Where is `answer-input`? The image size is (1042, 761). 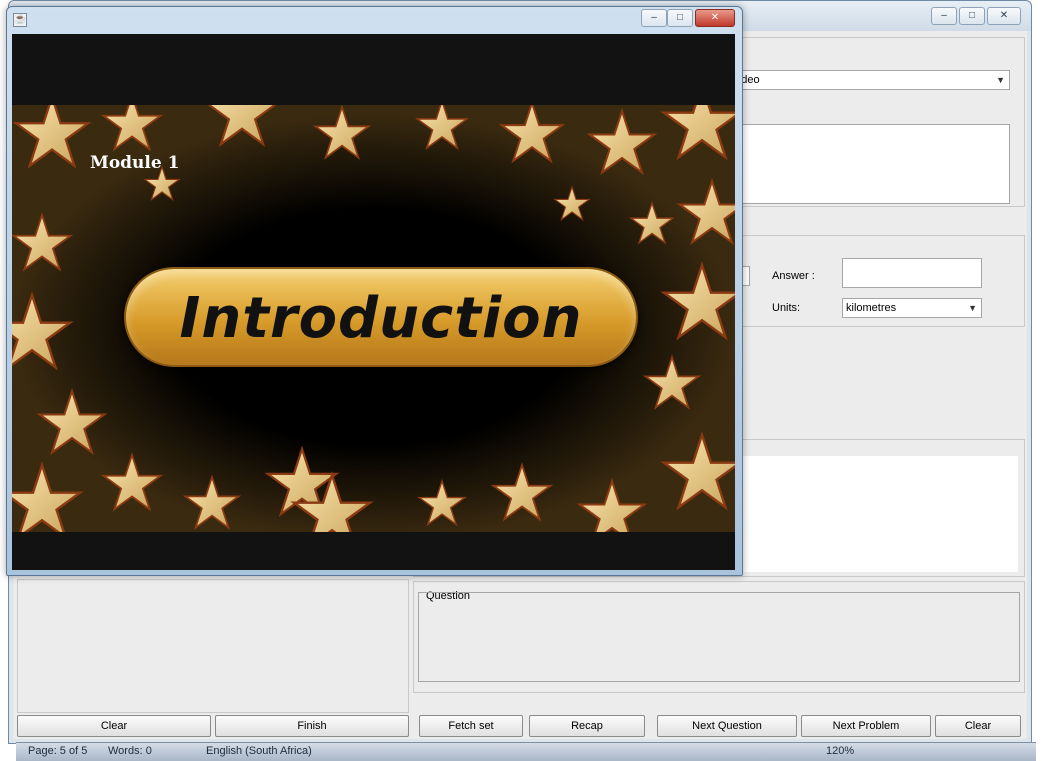
answer-input is located at coordinates (912, 273).